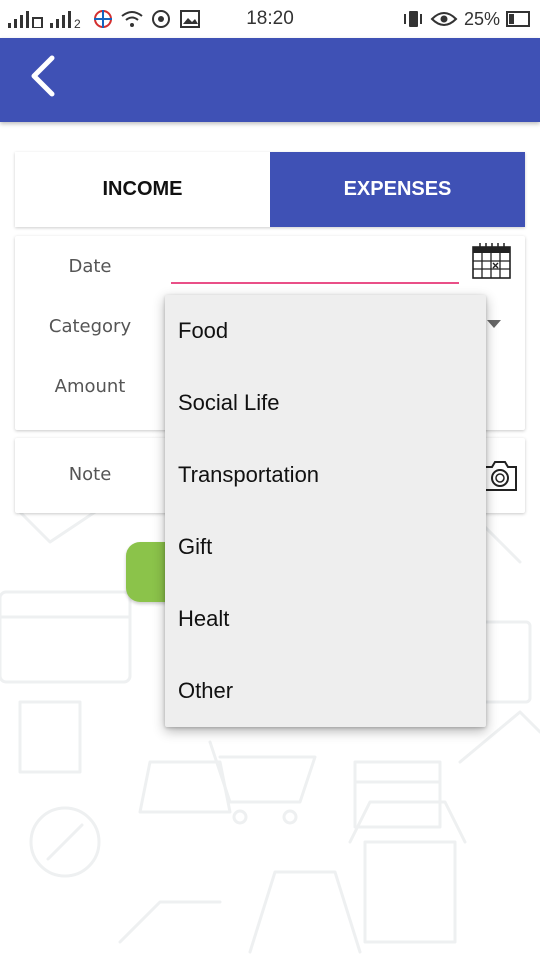 Image resolution: width=540 pixels, height=960 pixels. Describe the element at coordinates (397, 189) in the screenshot. I see `tab-expenses: EXPENSES` at that location.